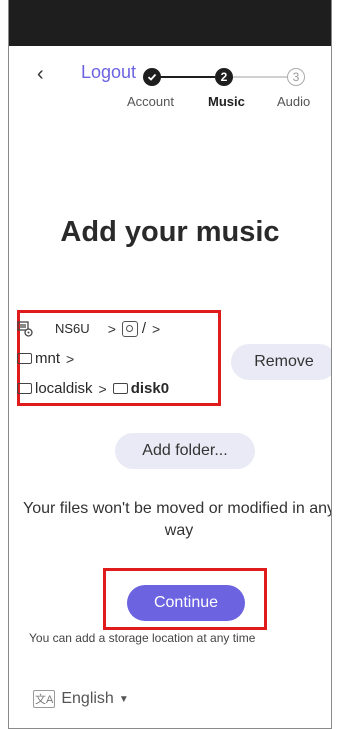  Describe the element at coordinates (152, 77) in the screenshot. I see `step-account-check-icon` at that location.